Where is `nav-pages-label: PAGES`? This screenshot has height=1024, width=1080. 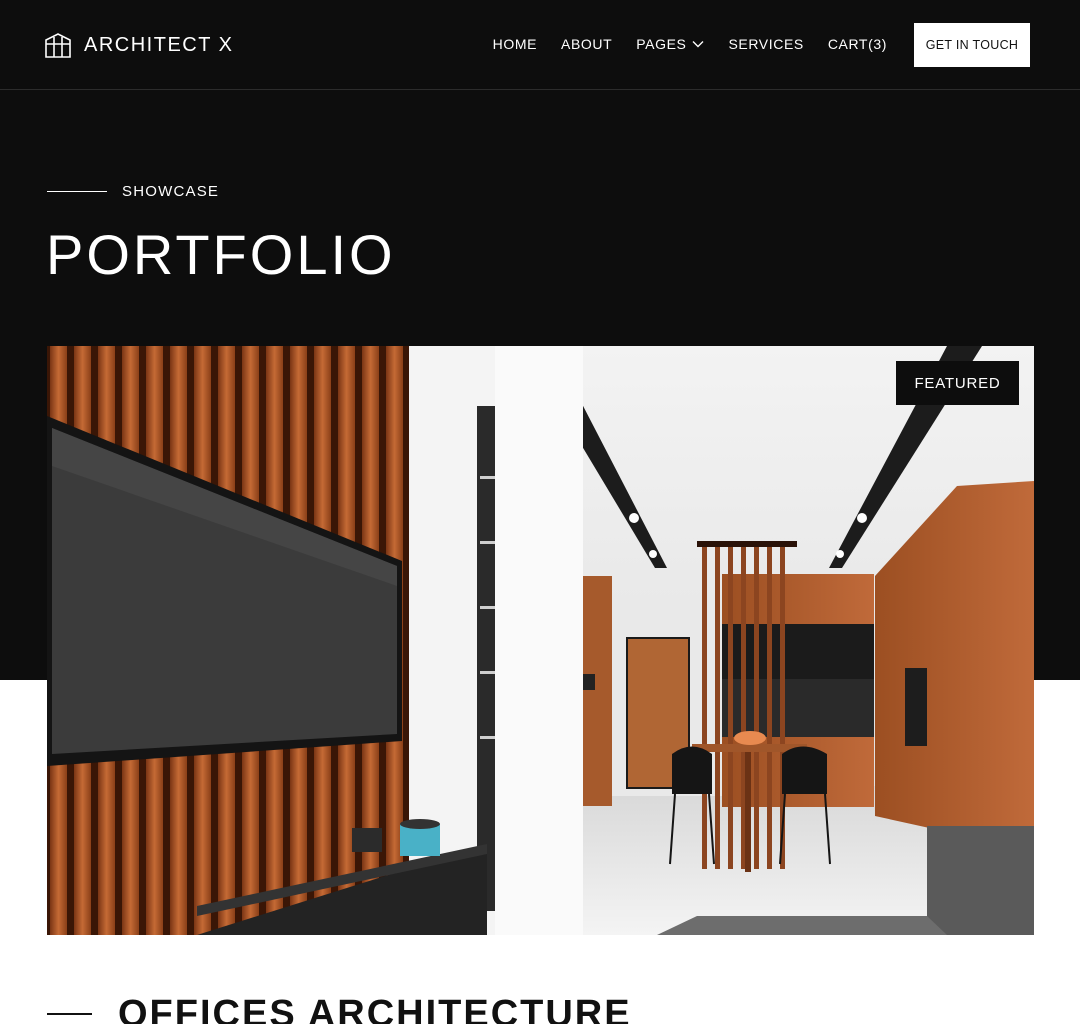 nav-pages-label: PAGES is located at coordinates (661, 44).